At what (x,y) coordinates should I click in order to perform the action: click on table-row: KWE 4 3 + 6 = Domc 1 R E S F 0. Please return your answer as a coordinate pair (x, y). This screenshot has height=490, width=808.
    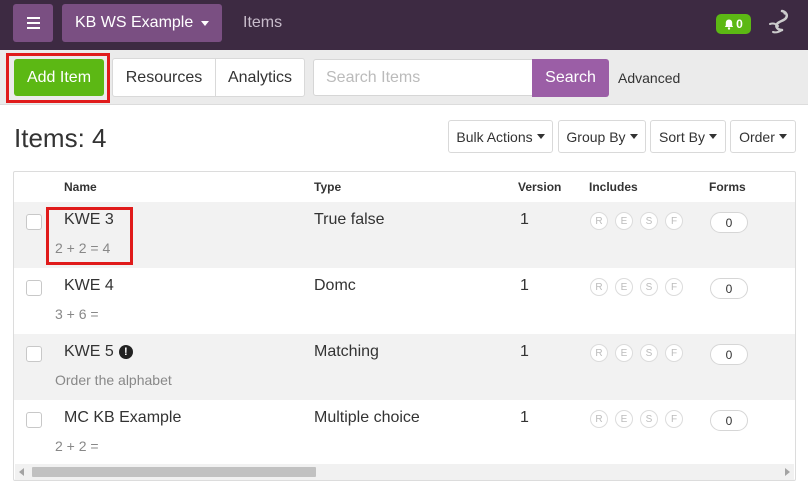
    Looking at the image, I should click on (404, 301).